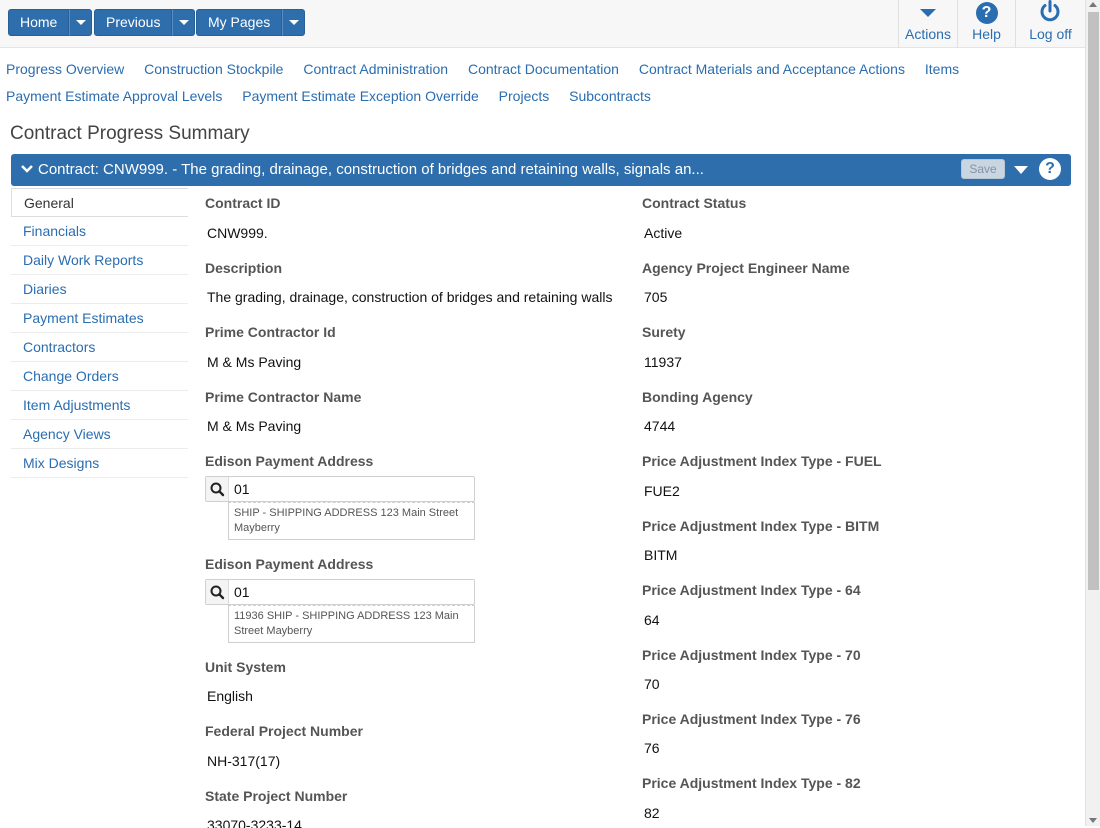 This screenshot has height=828, width=1100. What do you see at coordinates (99, 260) in the screenshot?
I see `tab-daily-work-reports: Daily Work Reports` at bounding box center [99, 260].